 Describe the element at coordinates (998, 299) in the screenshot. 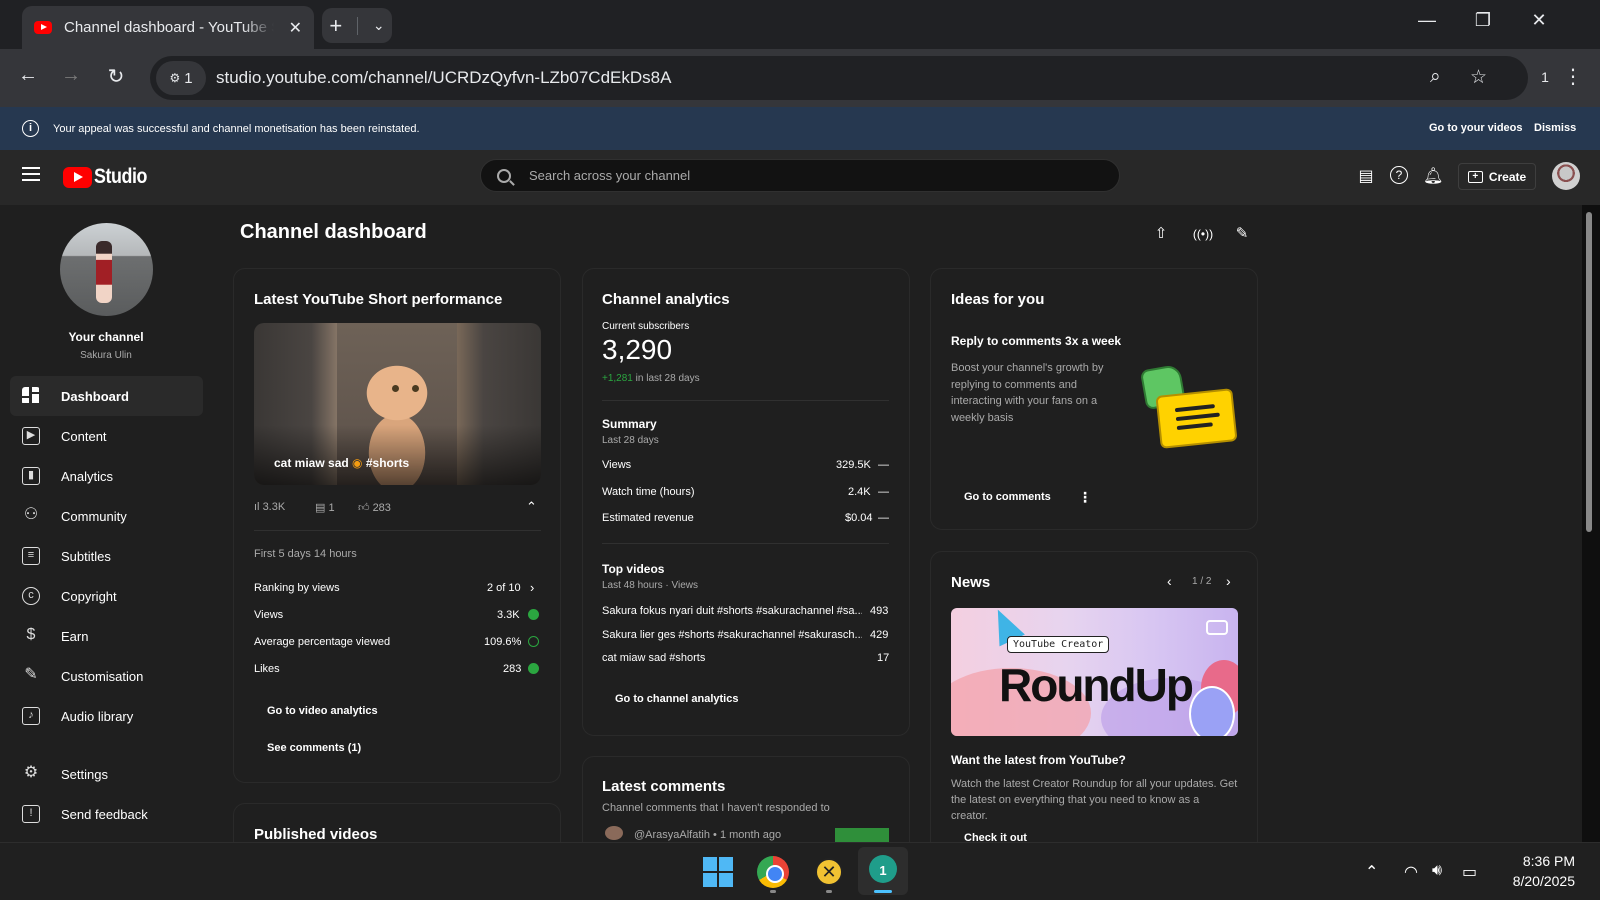

I see `ideas-card-title: Ideas for you` at that location.